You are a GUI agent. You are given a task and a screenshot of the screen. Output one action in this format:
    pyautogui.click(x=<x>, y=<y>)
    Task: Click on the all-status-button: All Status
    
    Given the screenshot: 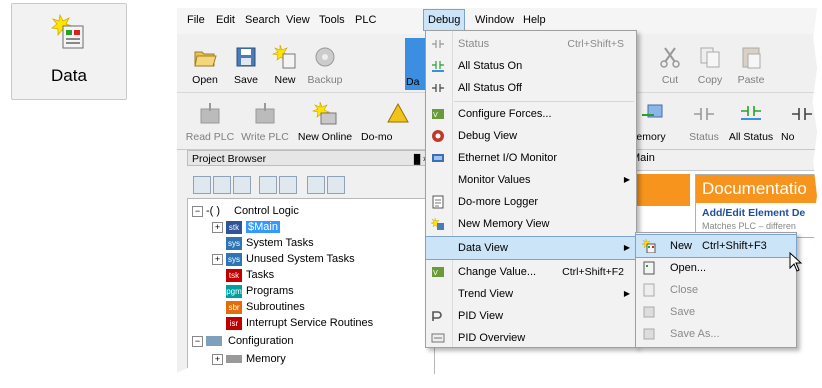 What is the action you would take?
    pyautogui.click(x=751, y=122)
    